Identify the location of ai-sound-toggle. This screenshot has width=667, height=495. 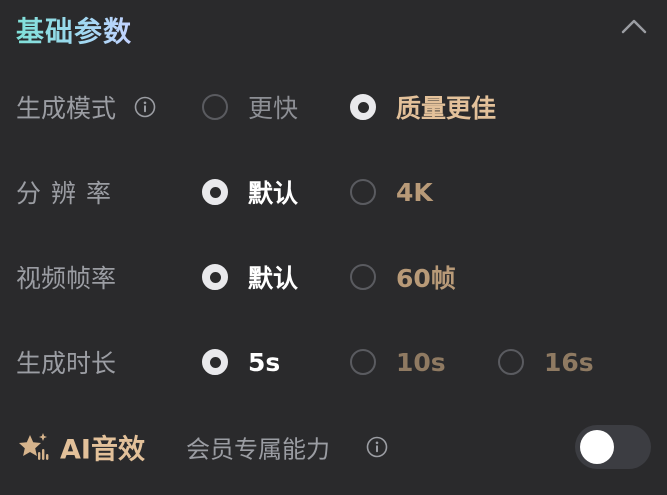
(613, 447).